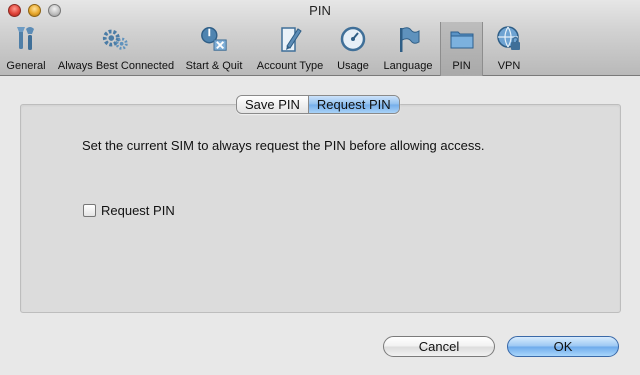 The width and height of the screenshot is (640, 375). I want to click on pin-tab-control: Save PIN Request PIN, so click(318, 104).